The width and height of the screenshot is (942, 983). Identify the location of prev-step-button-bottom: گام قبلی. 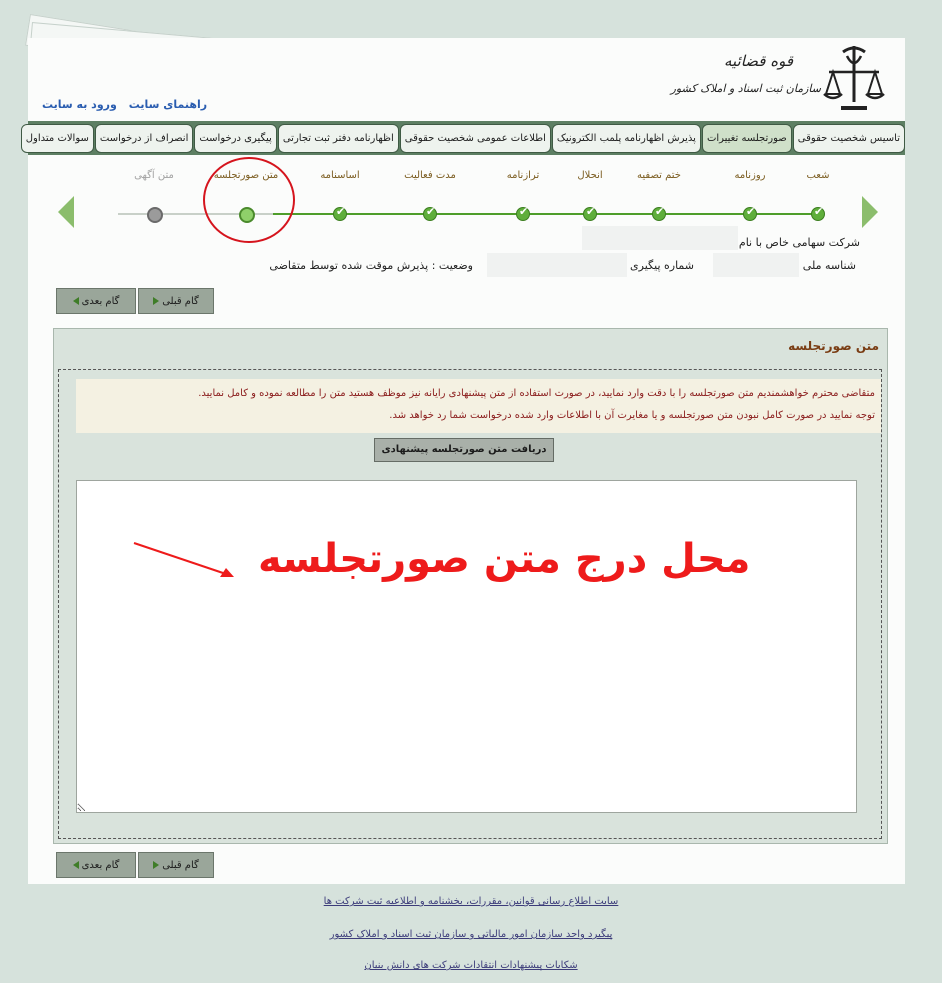
(176, 865).